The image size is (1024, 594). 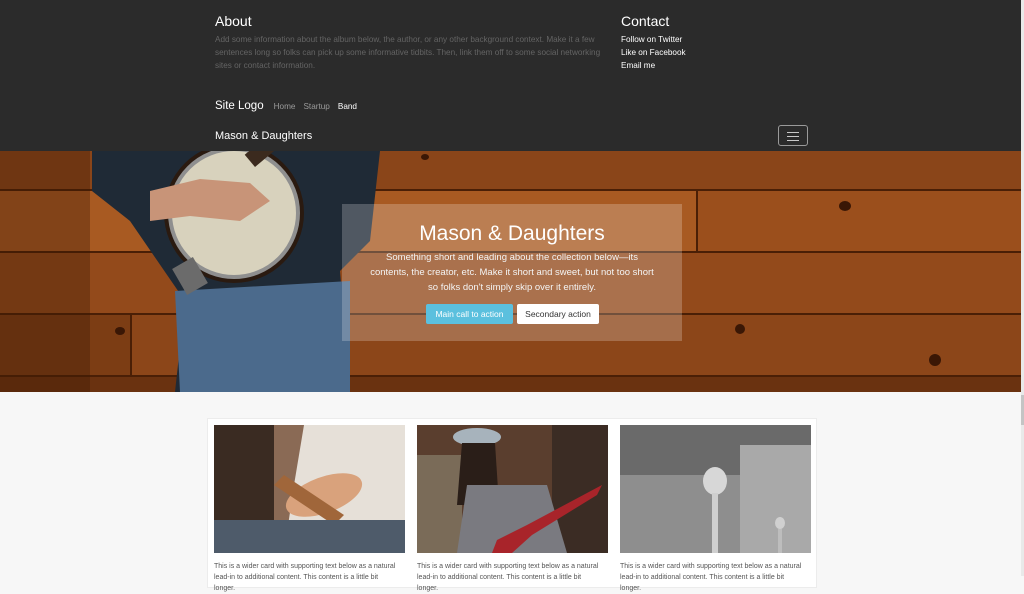 I want to click on about-heading: About, so click(x=233, y=21).